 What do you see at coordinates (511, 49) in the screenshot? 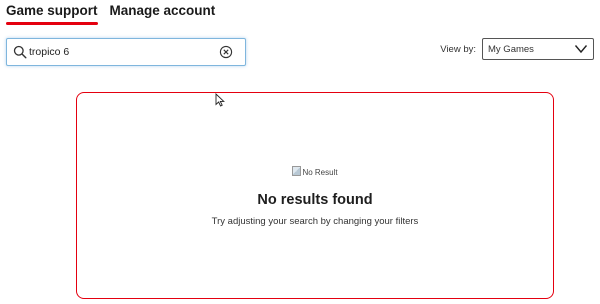
I see `view-by-selected-value: My Games` at bounding box center [511, 49].